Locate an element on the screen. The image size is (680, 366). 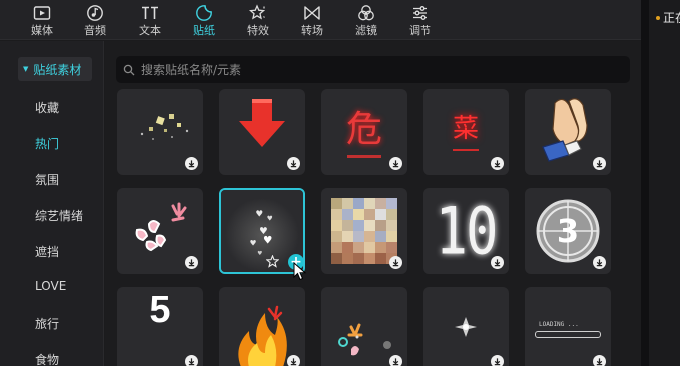
media-icon is located at coordinates (42, 13).